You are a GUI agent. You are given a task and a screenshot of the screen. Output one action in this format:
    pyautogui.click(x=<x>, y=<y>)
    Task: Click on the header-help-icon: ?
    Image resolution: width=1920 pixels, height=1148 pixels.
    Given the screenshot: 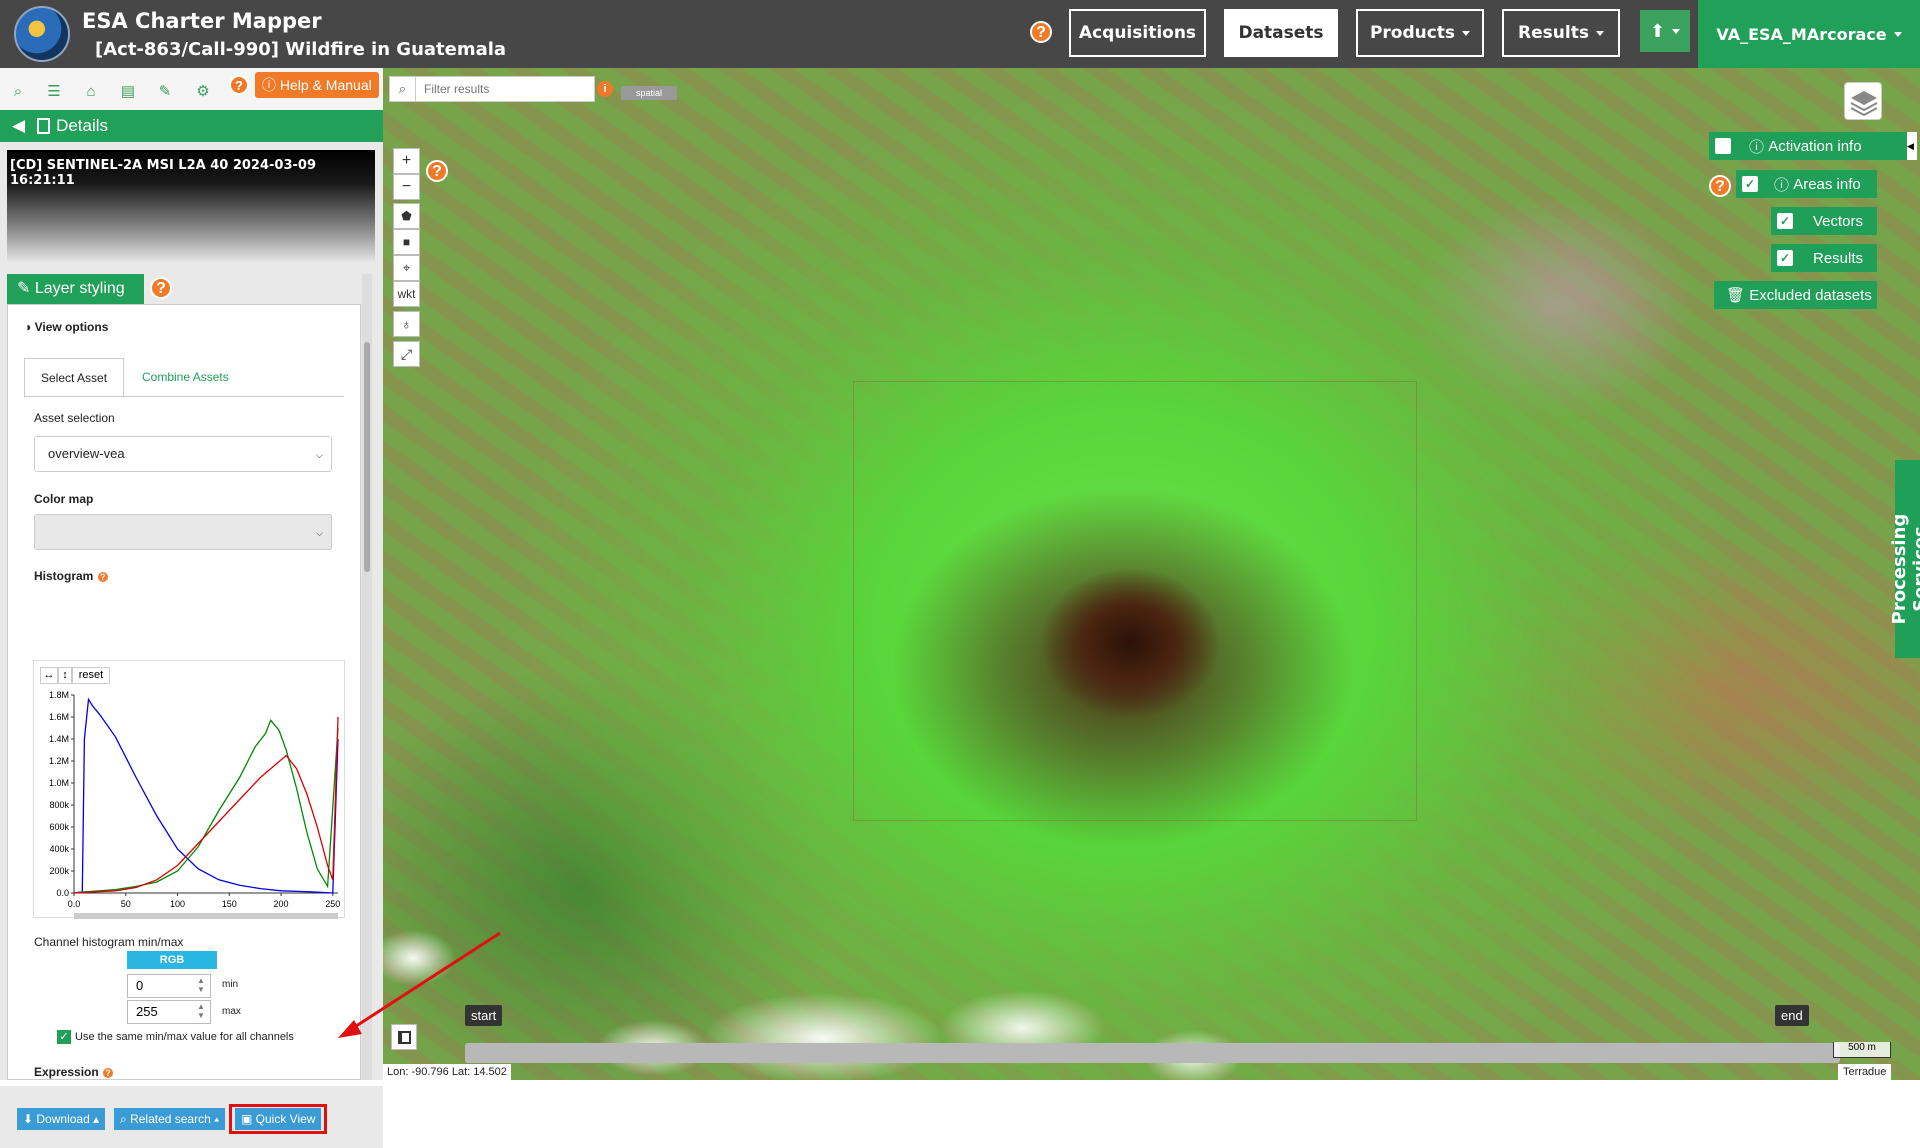 What is the action you would take?
    pyautogui.click(x=1041, y=32)
    